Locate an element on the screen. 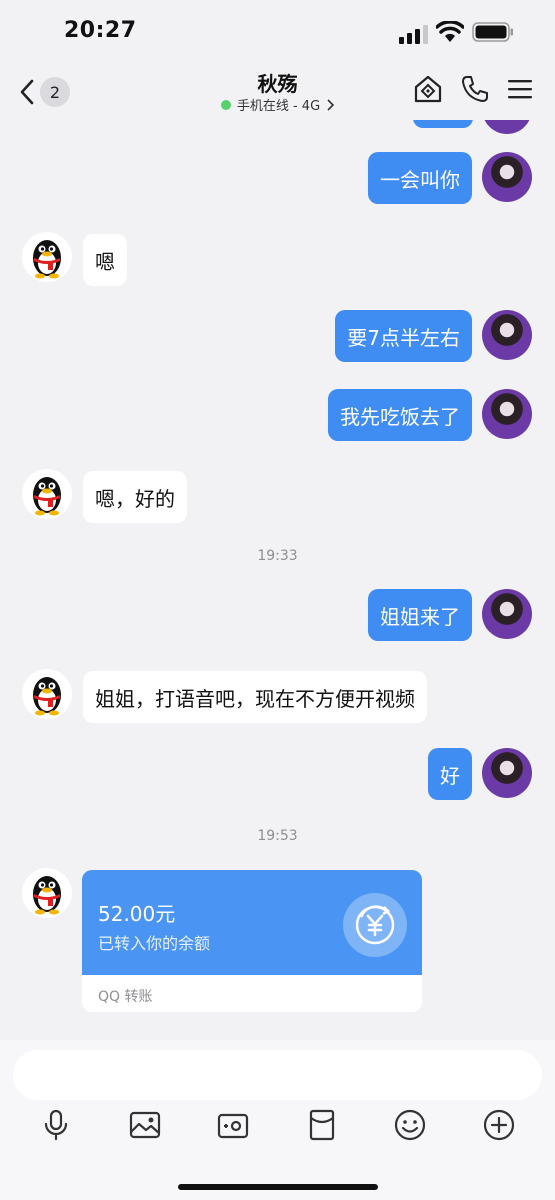 This screenshot has height=1200, width=555. friend-space-icon is located at coordinates (428, 89).